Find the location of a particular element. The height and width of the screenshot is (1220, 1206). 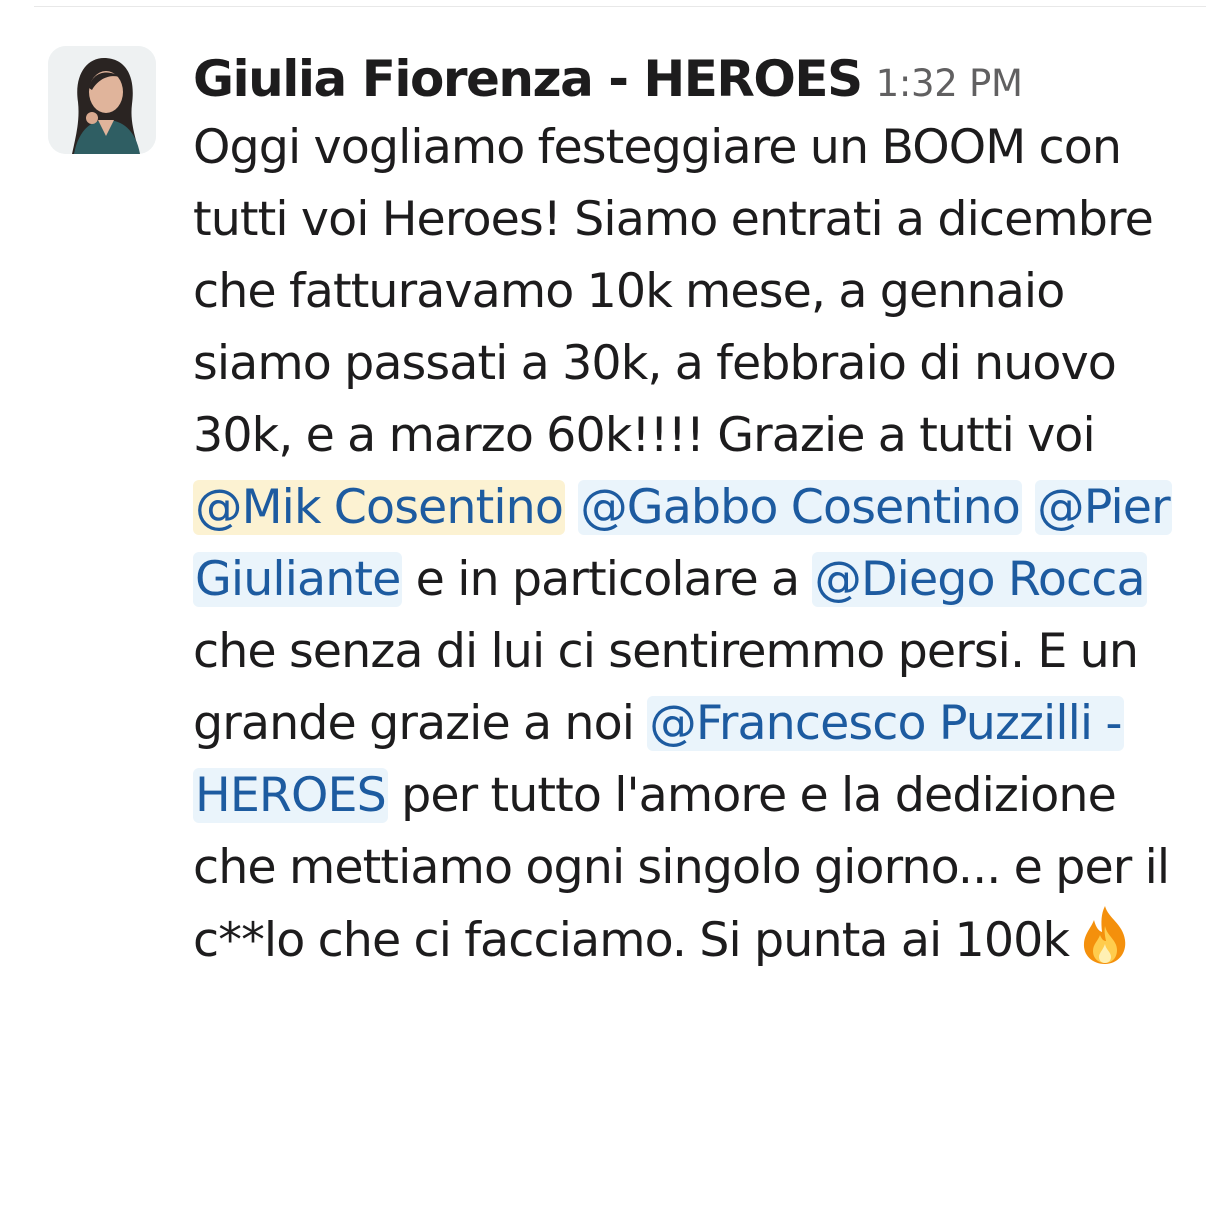

message-text: e in particolare a is located at coordinates (607, 579).